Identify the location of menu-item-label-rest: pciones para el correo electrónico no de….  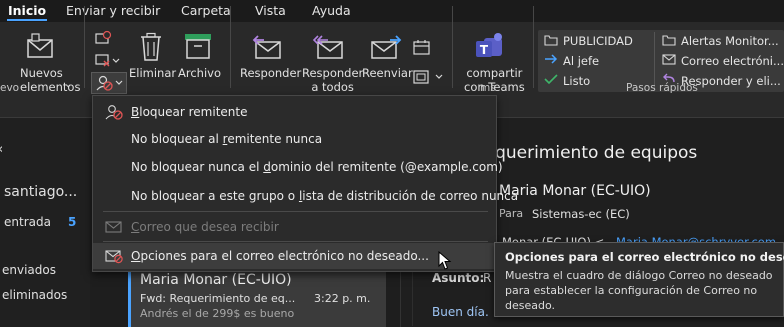
(284, 256).